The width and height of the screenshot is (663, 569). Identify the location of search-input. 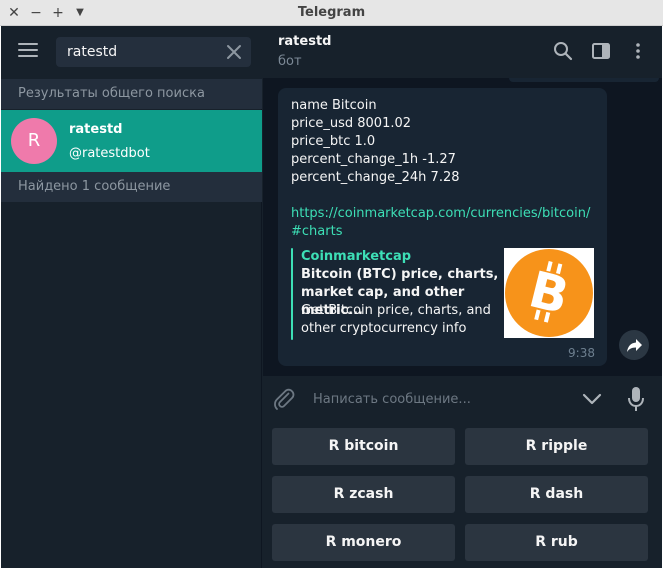
(142, 52).